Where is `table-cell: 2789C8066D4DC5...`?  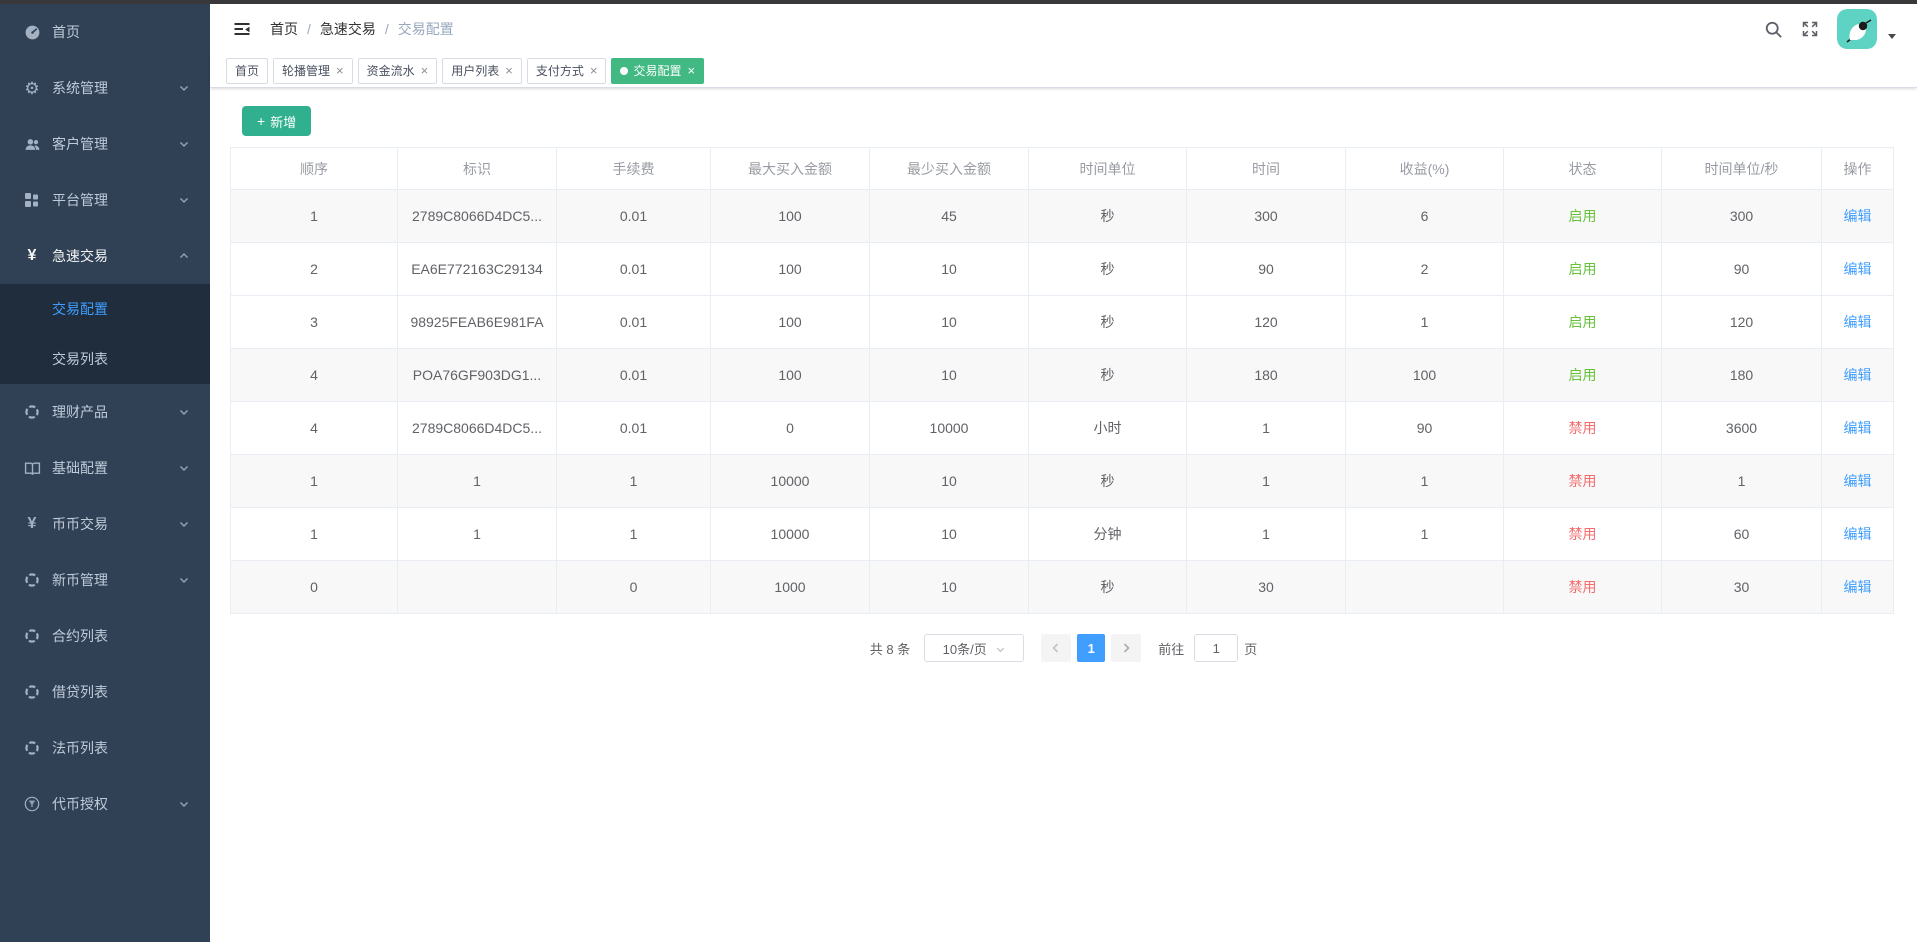
table-cell: 2789C8066D4DC5... is located at coordinates (477, 428).